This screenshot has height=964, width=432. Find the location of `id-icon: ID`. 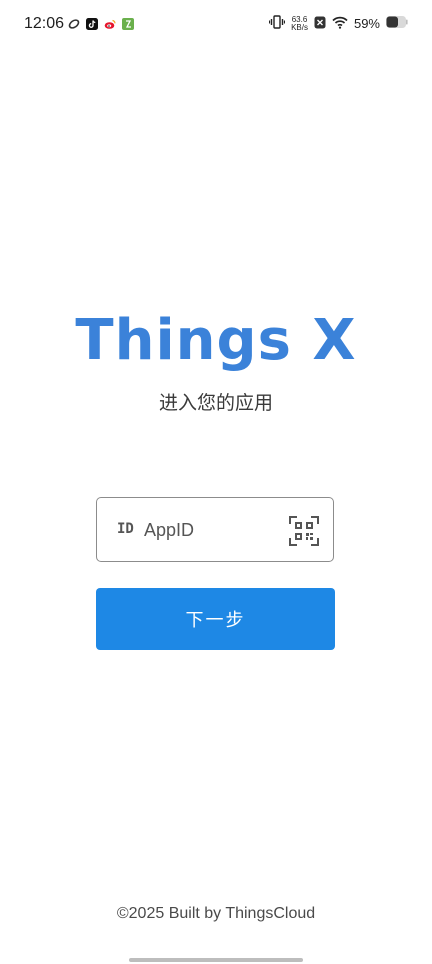

id-icon: ID is located at coordinates (125, 529).